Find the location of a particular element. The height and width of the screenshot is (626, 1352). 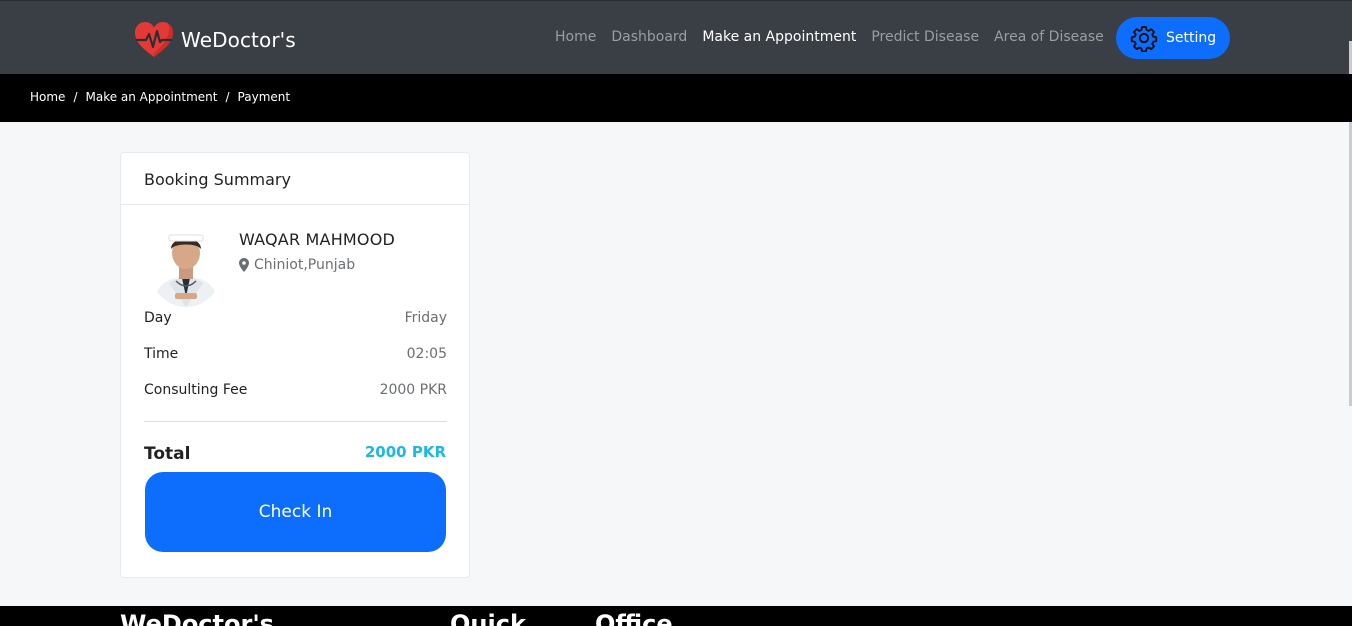

gear-icon is located at coordinates (1144, 38).